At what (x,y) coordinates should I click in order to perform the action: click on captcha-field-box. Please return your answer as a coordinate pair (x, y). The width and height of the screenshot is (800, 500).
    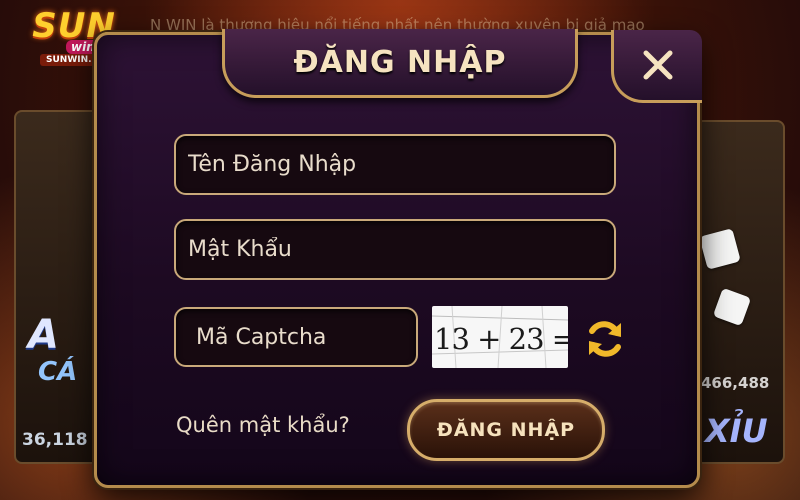
    Looking at the image, I should click on (296, 337).